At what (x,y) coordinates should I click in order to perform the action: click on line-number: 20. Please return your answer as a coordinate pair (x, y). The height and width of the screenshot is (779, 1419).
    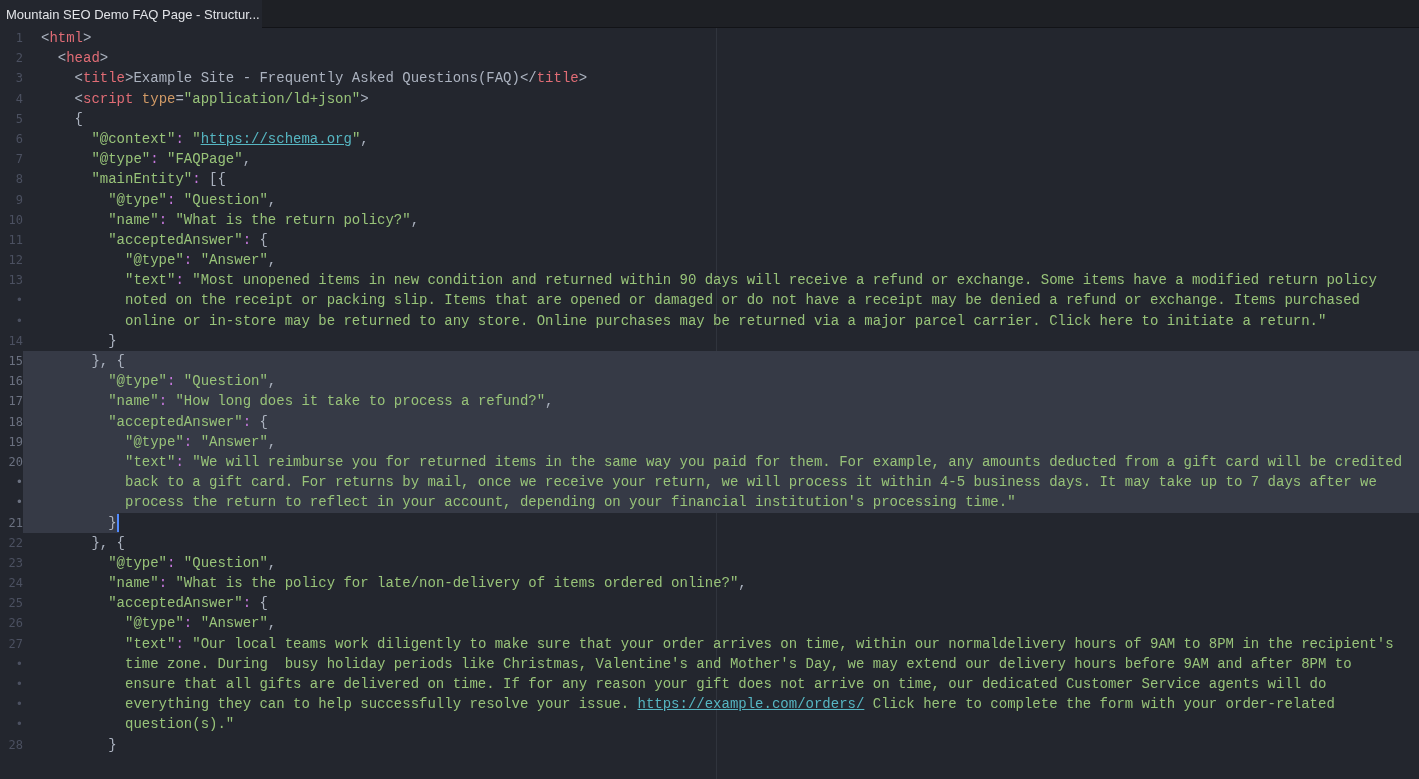
    Looking at the image, I should click on (11, 462).